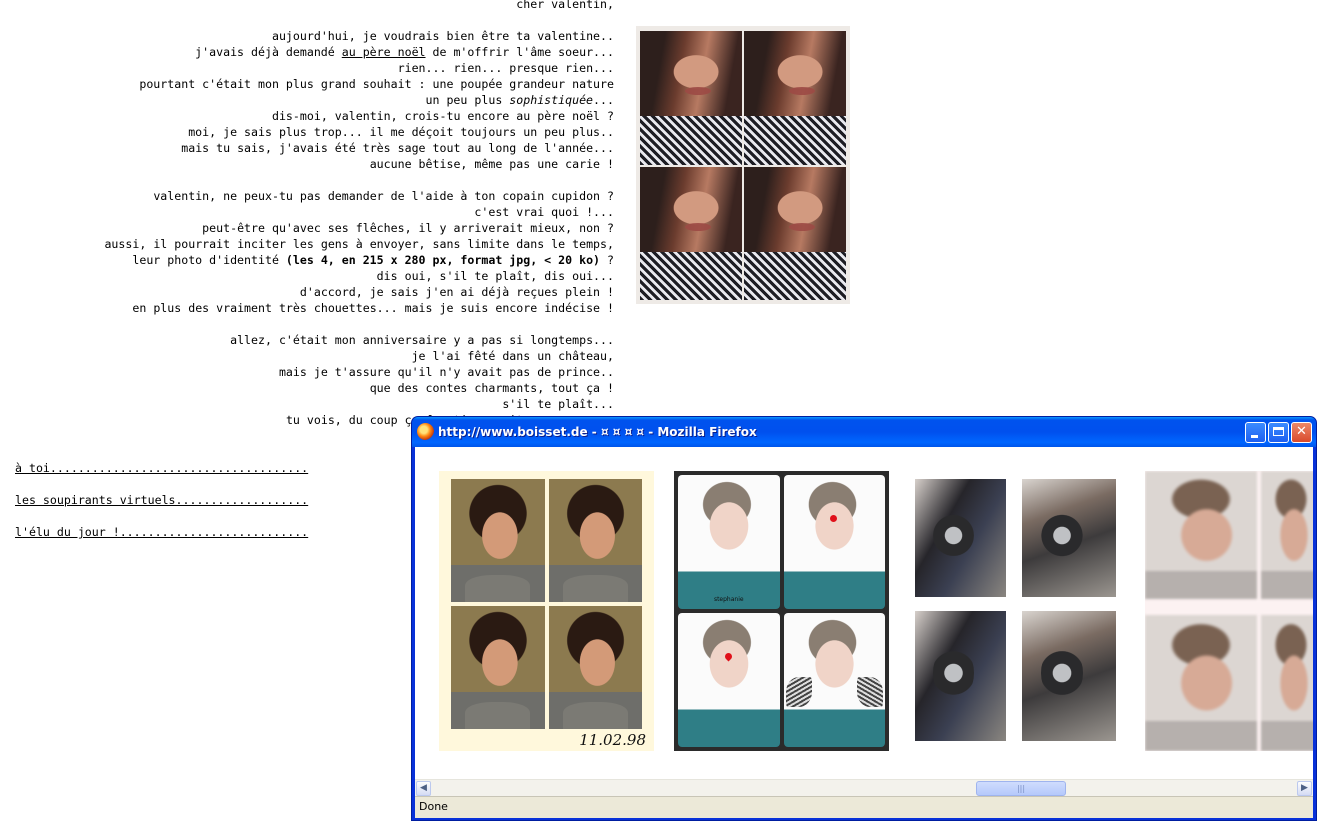 The height and width of the screenshot is (822, 1318). I want to click on photo-submission-thumbnail: stephanie, so click(781, 611).